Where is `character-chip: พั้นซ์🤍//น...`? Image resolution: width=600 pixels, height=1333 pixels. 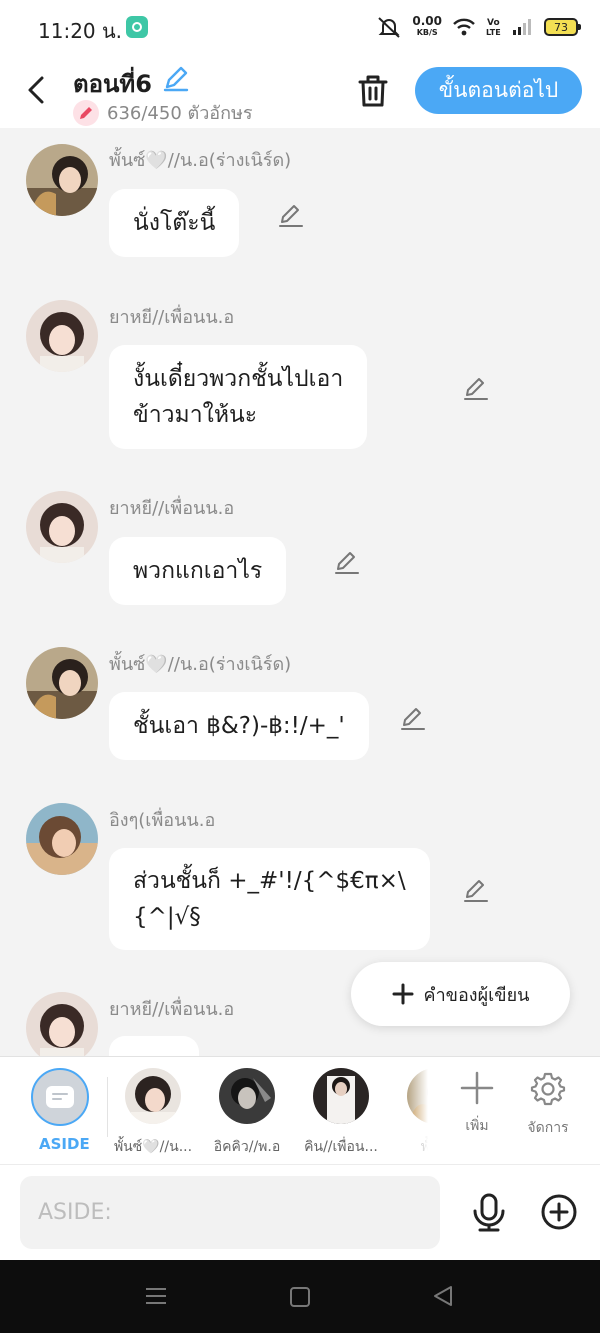 character-chip: พั้นซ์🤍//น... is located at coordinates (153, 1113).